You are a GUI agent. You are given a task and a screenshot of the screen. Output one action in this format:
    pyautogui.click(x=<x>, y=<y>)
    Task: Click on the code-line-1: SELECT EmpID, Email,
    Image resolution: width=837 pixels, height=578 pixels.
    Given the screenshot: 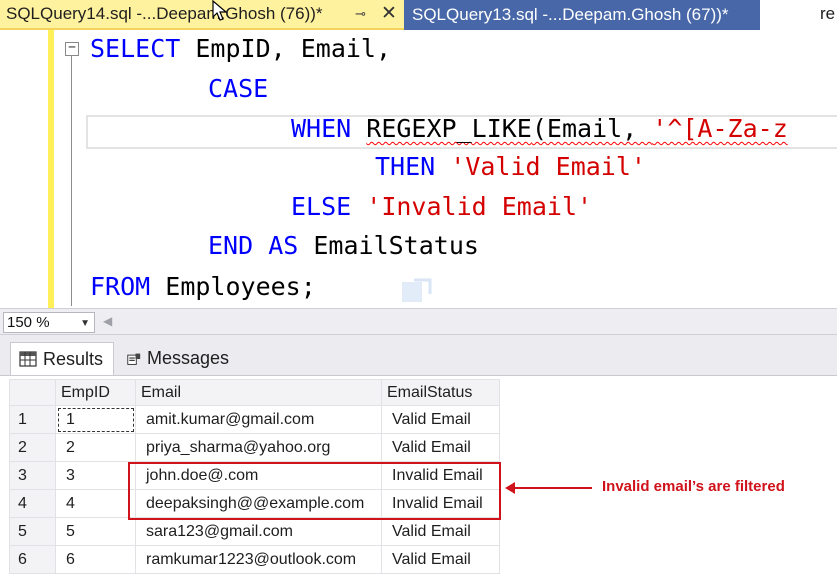 What is the action you would take?
    pyautogui.click(x=240, y=49)
    